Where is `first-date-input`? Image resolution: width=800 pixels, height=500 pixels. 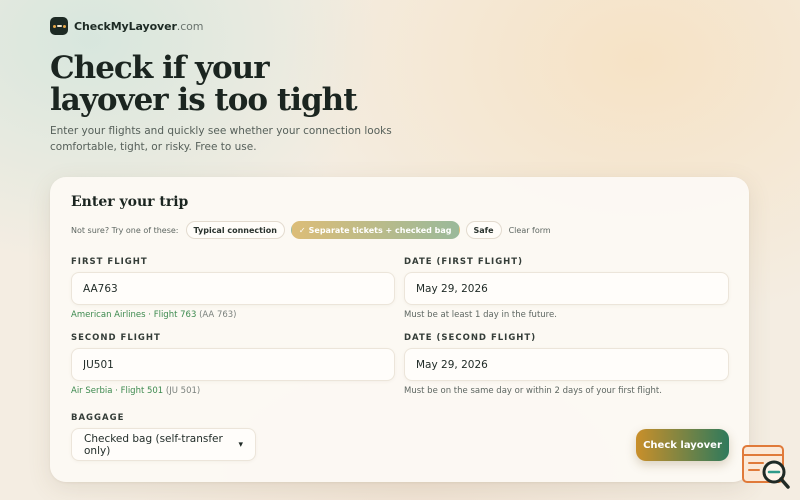 first-date-input is located at coordinates (566, 288).